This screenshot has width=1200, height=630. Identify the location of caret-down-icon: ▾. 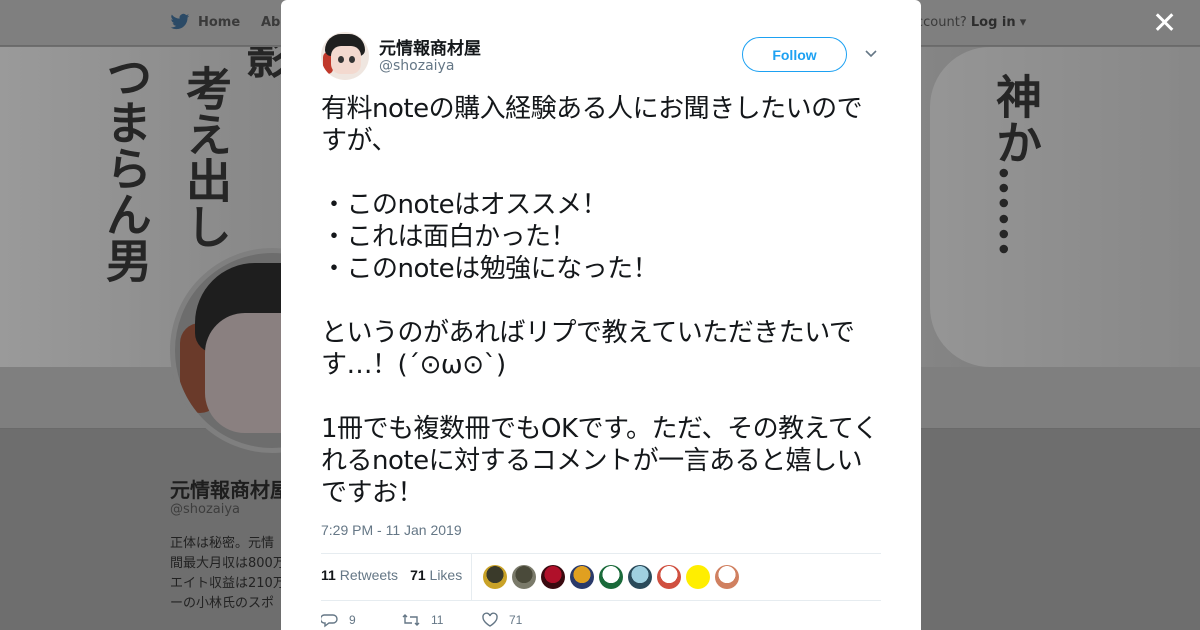
(1023, 22).